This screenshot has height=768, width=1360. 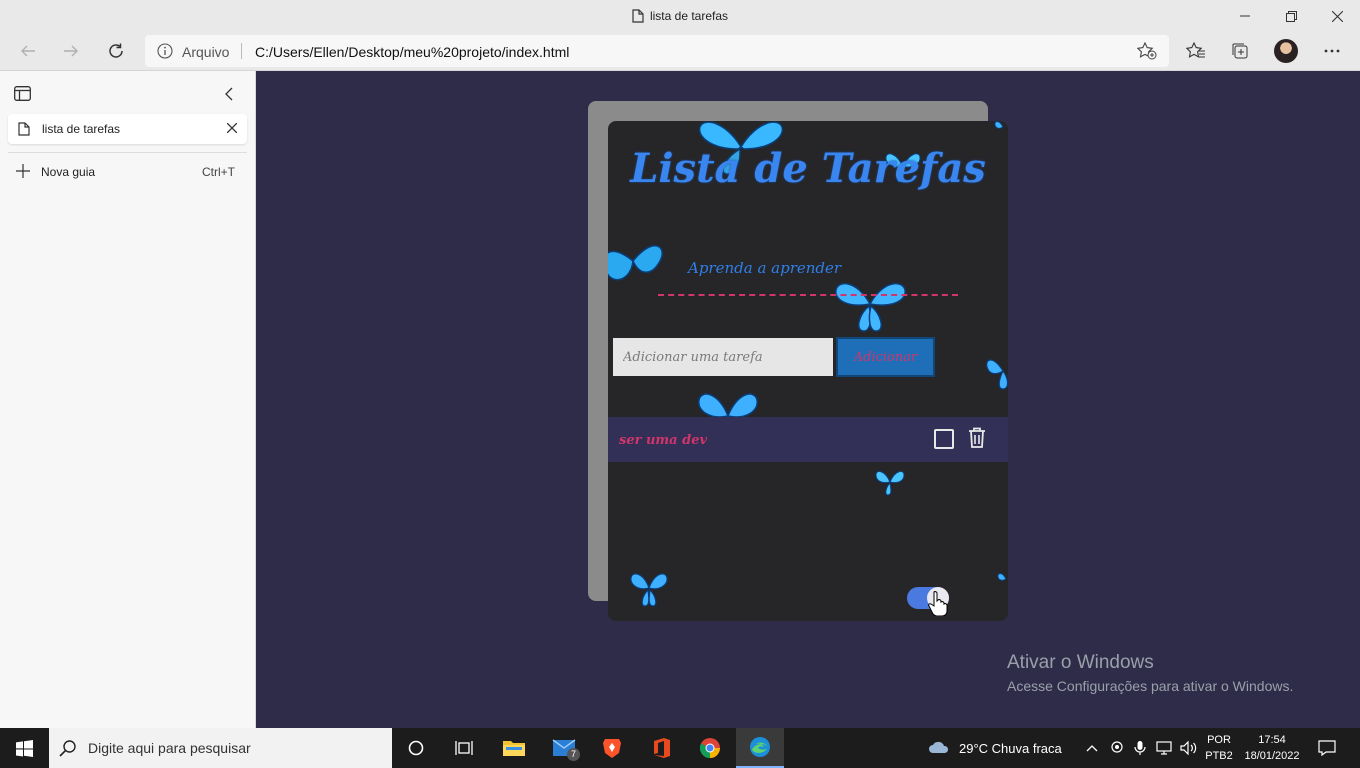 I want to click on refresh-icon, so click(x=116, y=50).